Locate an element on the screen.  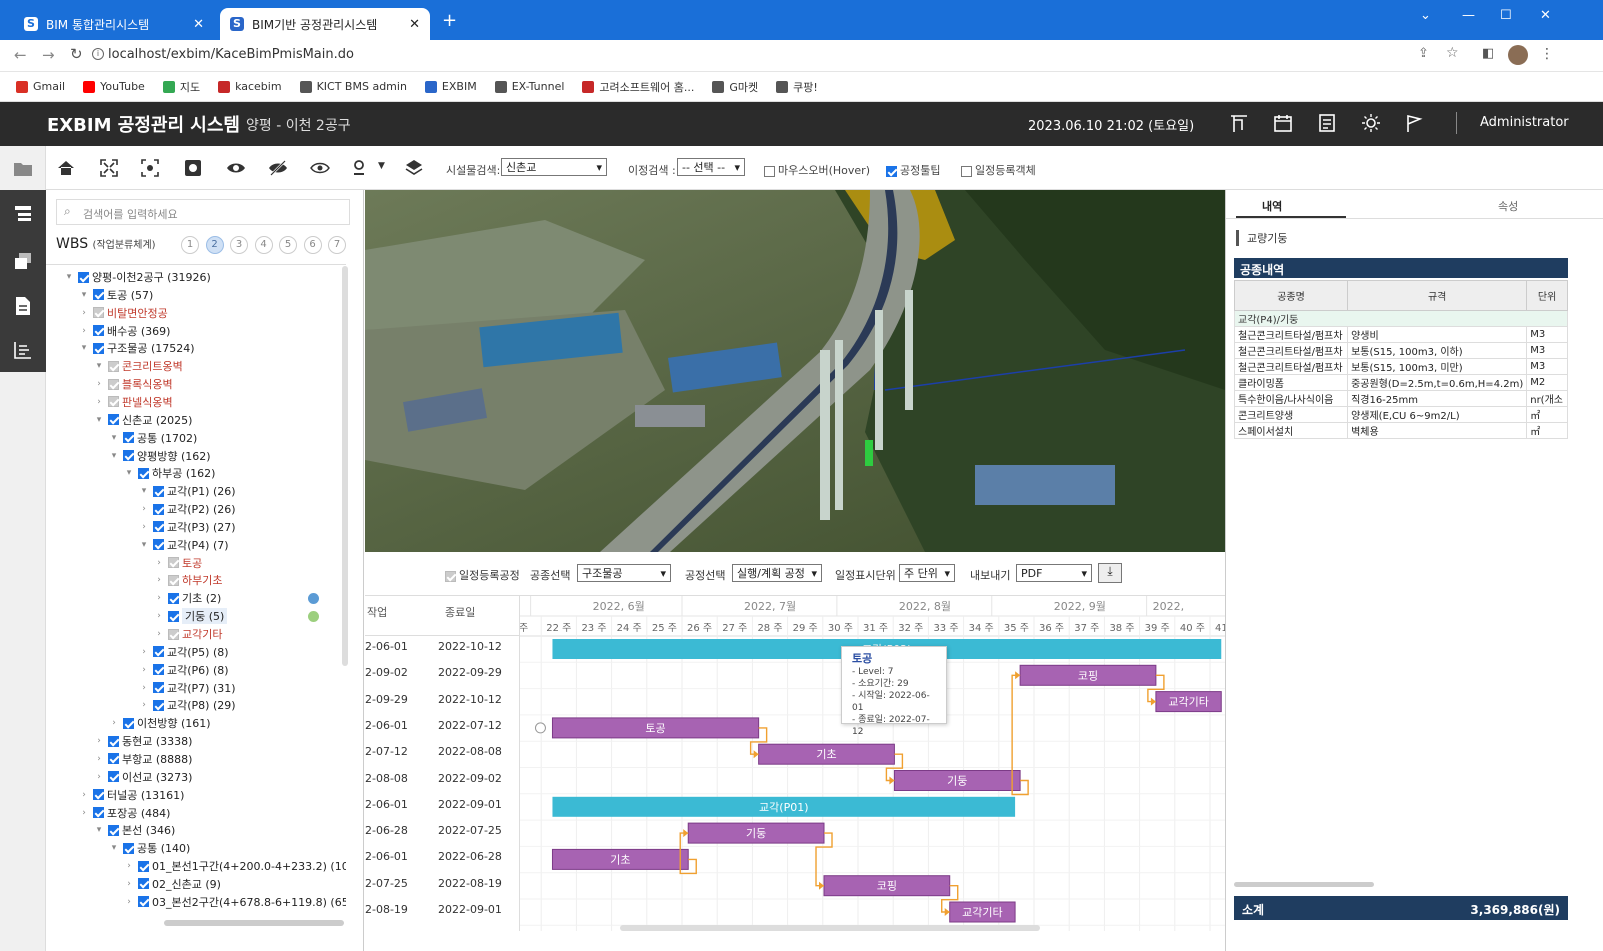
table-row: 철근콘크리트타설/펌프차 보통(S15, 100m3, 이하) M3 is located at coordinates (1400, 350).